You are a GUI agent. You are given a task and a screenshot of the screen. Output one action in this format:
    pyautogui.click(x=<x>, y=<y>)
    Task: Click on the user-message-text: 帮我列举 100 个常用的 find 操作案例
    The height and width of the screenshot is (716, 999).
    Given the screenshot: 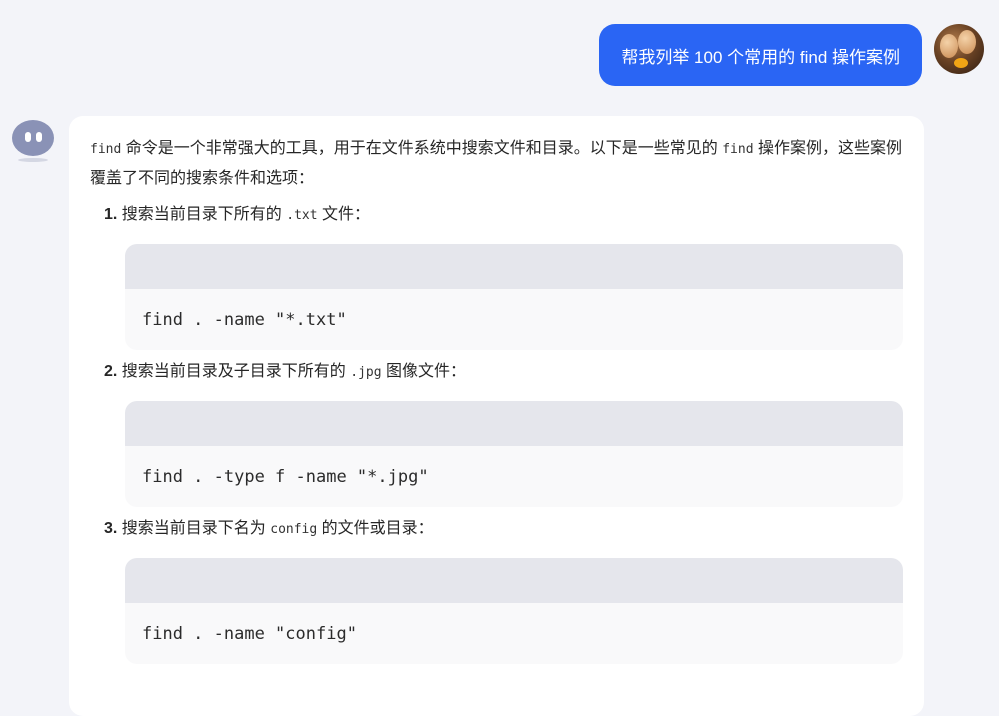 What is the action you would take?
    pyautogui.click(x=760, y=57)
    